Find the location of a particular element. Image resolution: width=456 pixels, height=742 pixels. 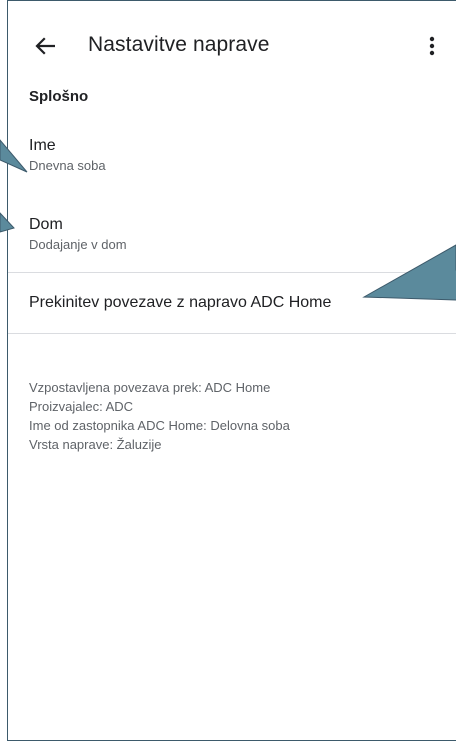

setting-name: Ime Dnevna soba is located at coordinates (67, 155).